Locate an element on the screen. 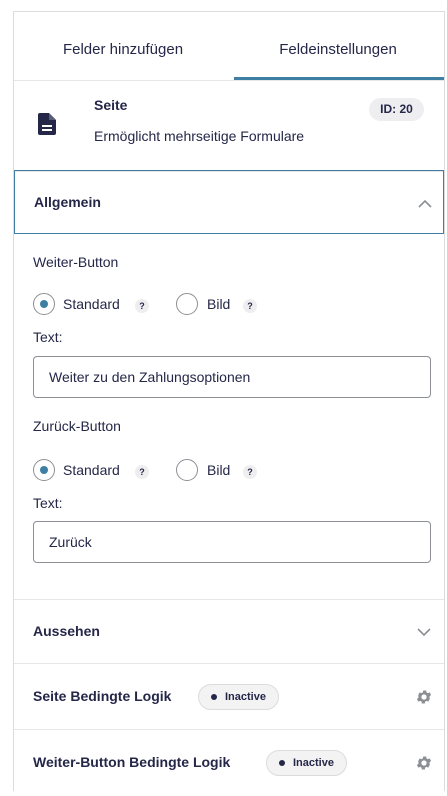  page-logic-row: Seite Bedingte Logik Inactive is located at coordinates (229, 696).